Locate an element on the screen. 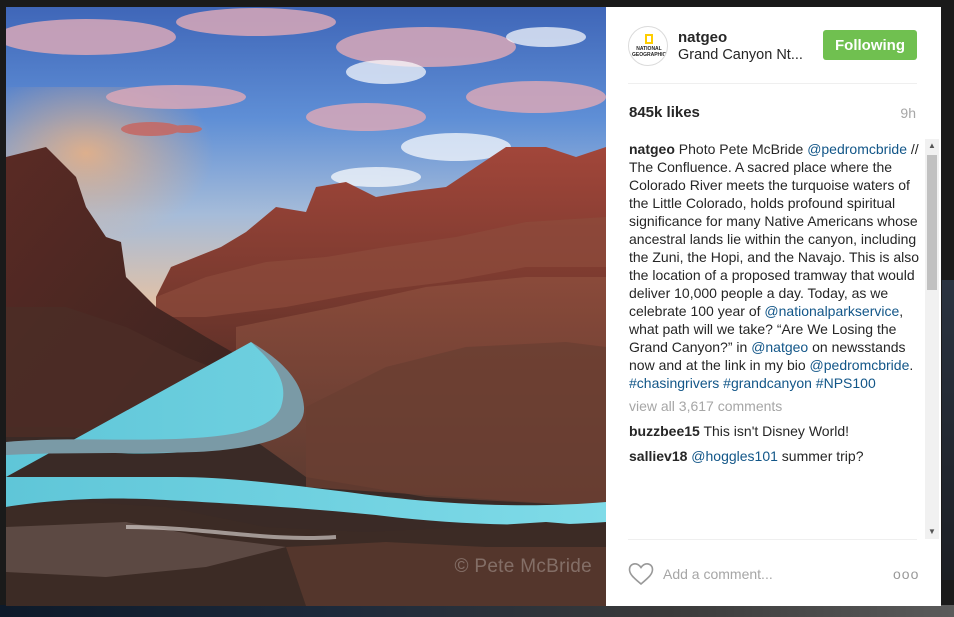  comment-text: This isn't Disney World! is located at coordinates (776, 431).